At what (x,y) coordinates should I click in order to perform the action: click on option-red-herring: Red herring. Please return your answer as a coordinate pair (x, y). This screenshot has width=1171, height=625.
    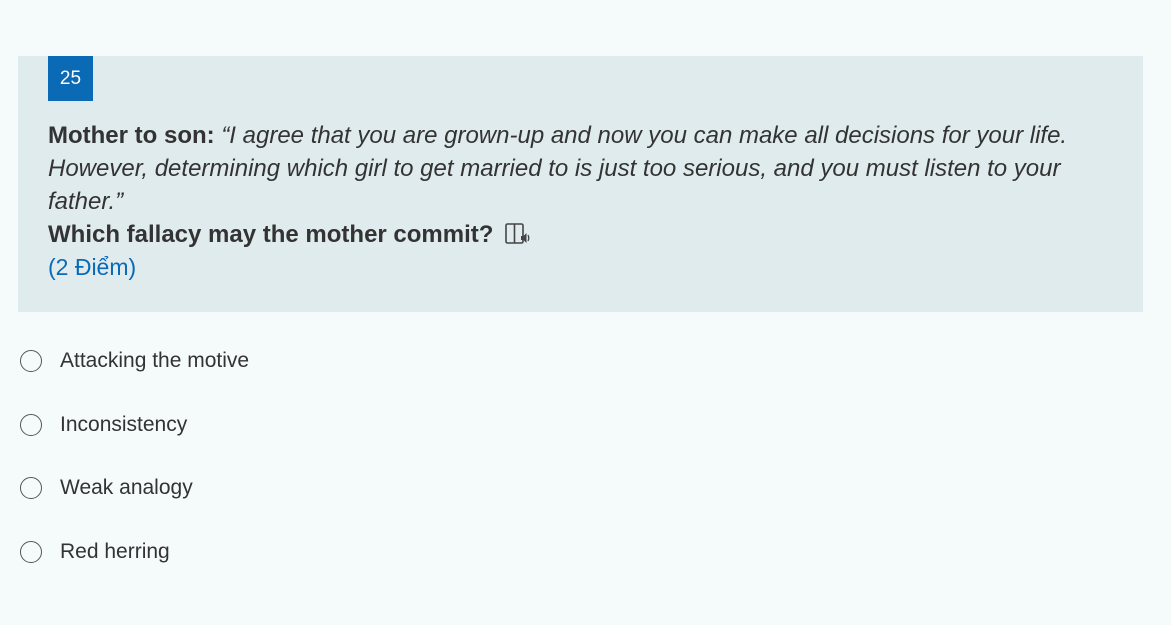
    Looking at the image, I should click on (320, 552).